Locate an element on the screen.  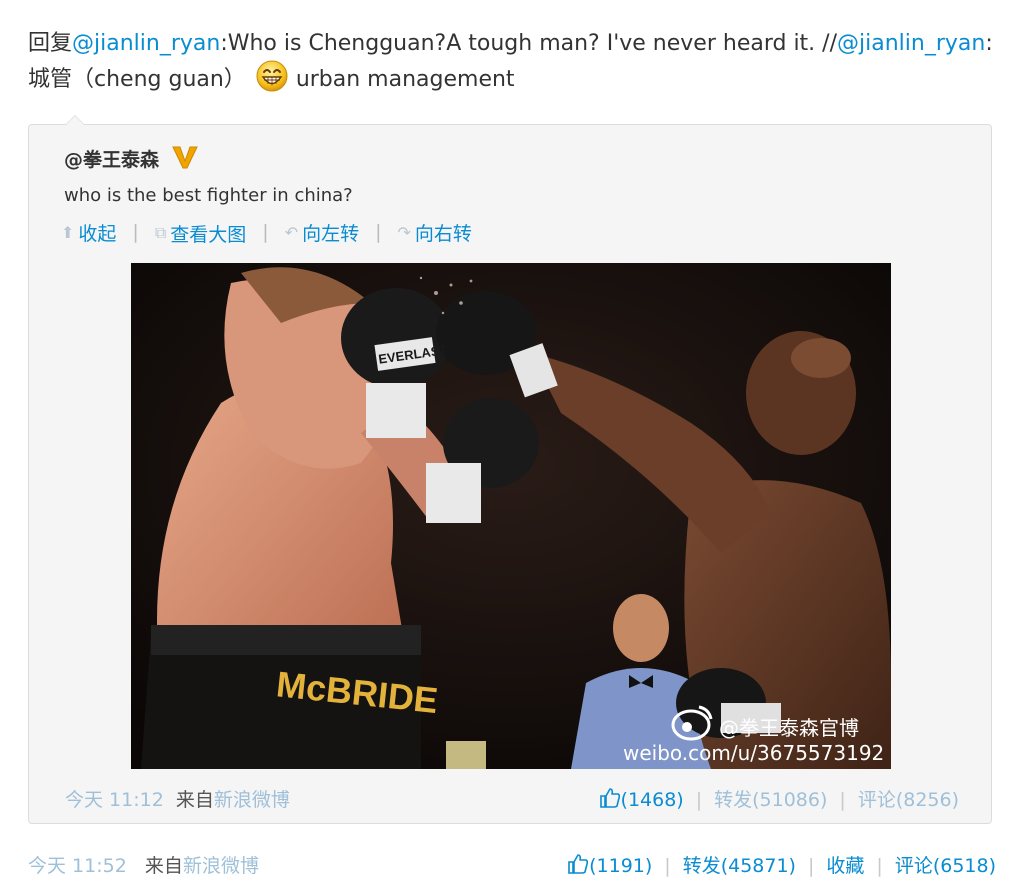
like-button: (1191) is located at coordinates (610, 865).